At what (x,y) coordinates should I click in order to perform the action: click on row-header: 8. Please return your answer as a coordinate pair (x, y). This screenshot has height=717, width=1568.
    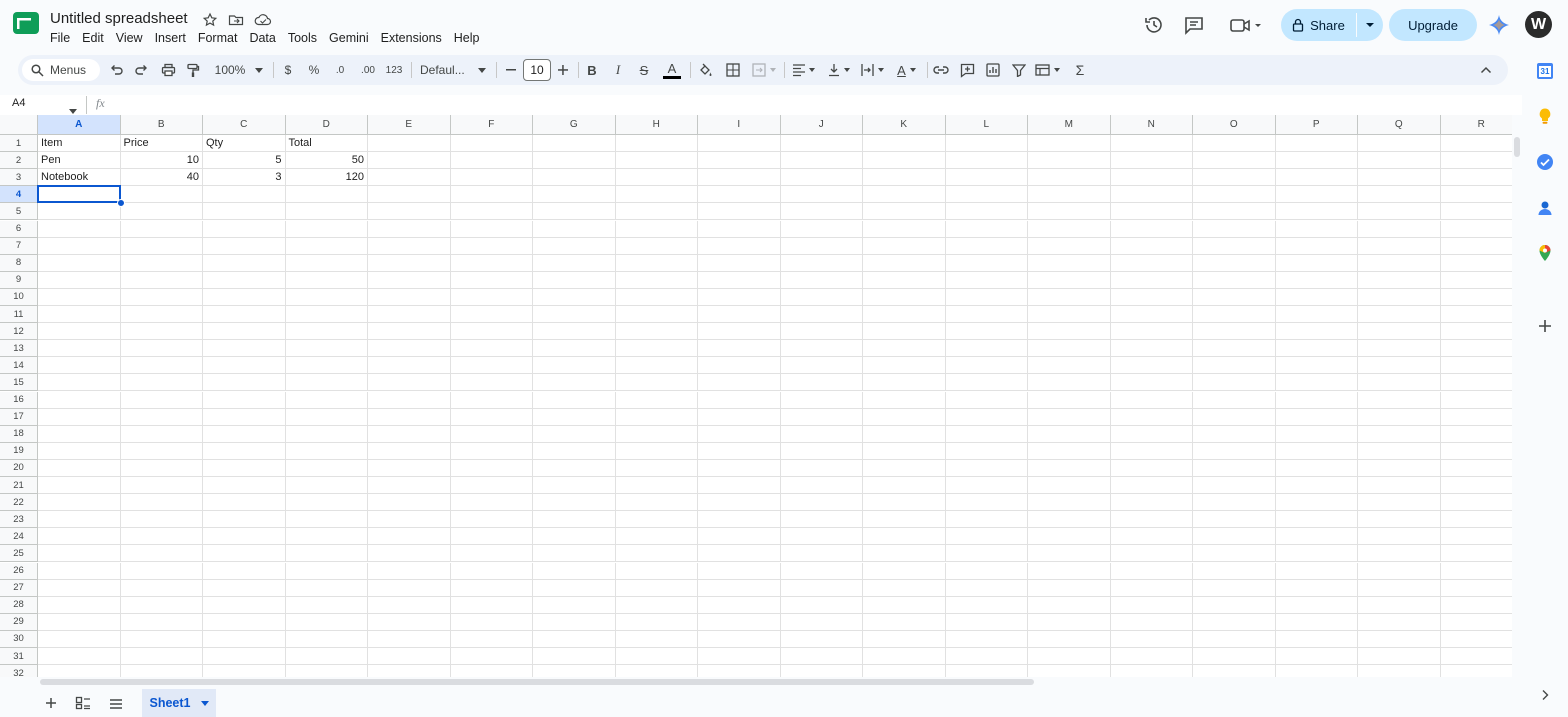
    Looking at the image, I should click on (19, 263).